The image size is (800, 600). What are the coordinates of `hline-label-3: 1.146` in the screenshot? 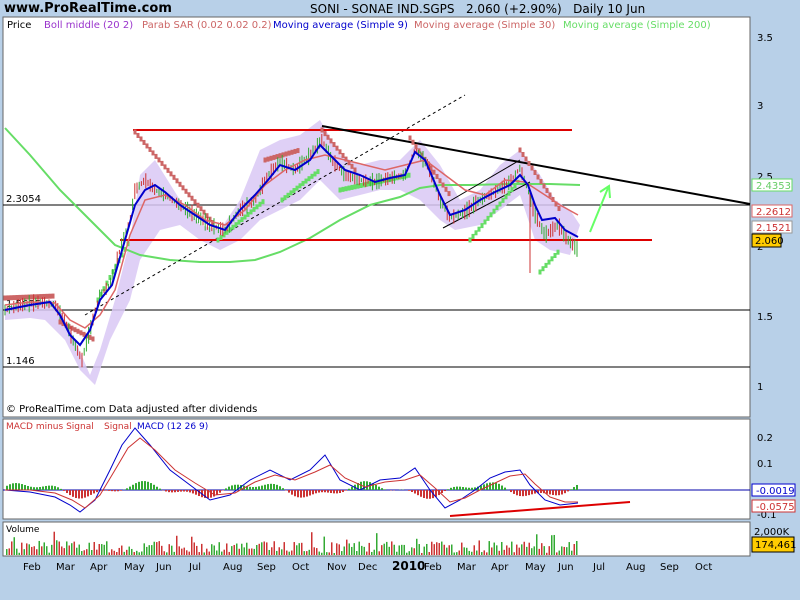 It's located at (20, 361).